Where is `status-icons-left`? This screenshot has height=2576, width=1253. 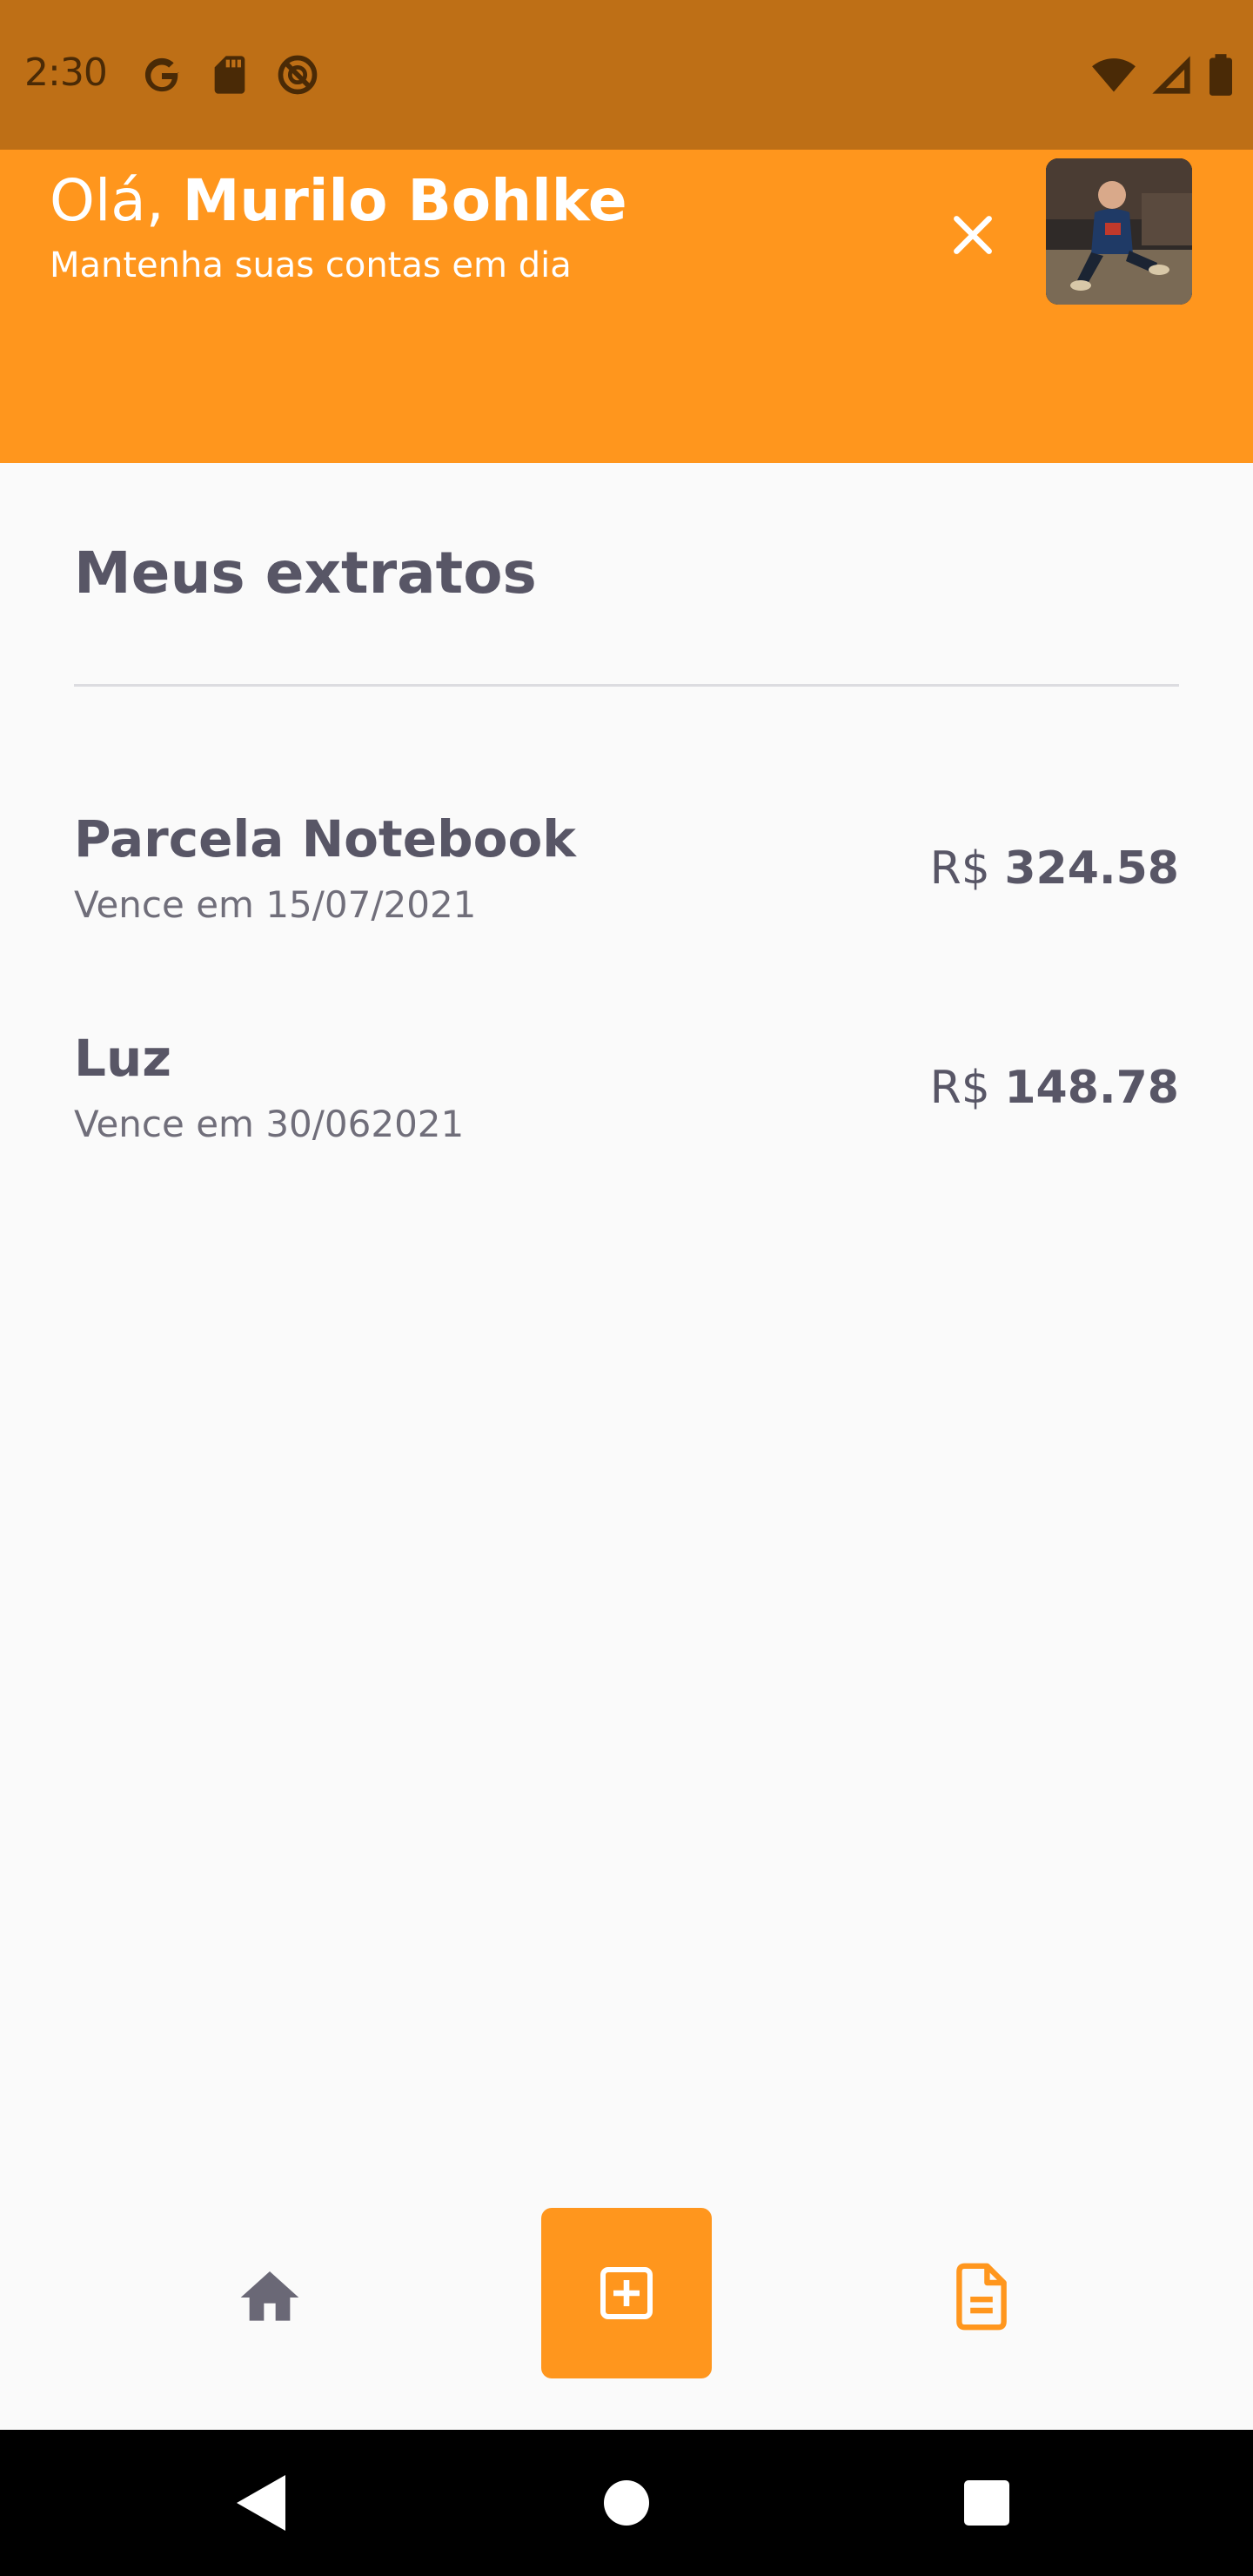 status-icons-left is located at coordinates (229, 74).